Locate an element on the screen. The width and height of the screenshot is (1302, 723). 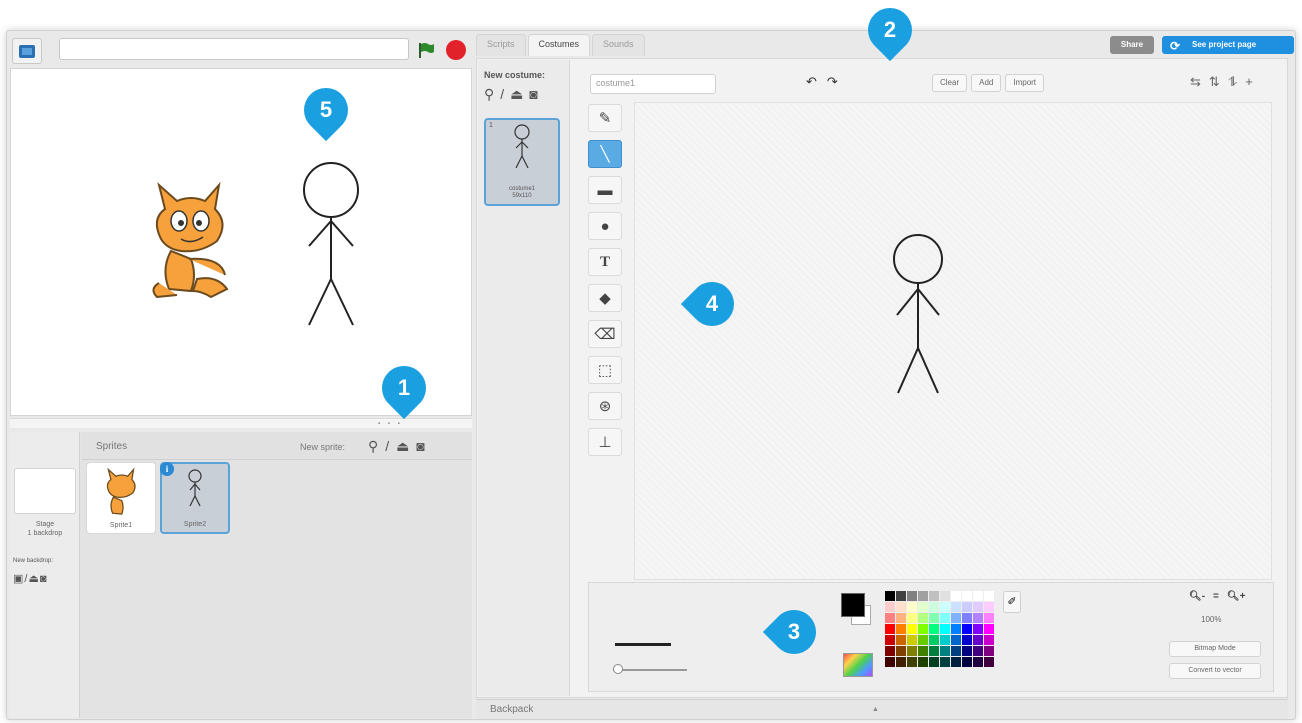
backdrop-library-icon: ▣ is located at coordinates (18, 579).